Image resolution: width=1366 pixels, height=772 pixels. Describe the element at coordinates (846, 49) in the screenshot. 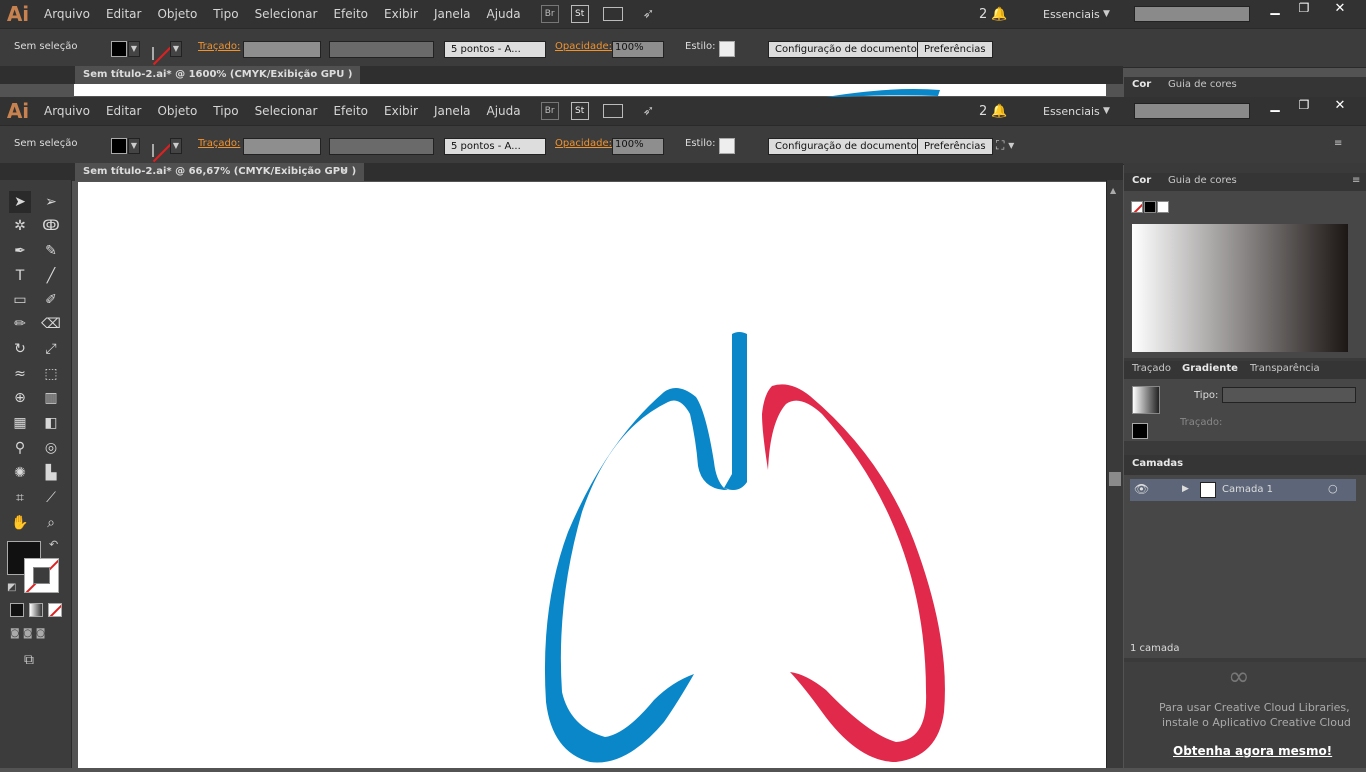

I see `doc-setup-button: Configuração de documento` at that location.